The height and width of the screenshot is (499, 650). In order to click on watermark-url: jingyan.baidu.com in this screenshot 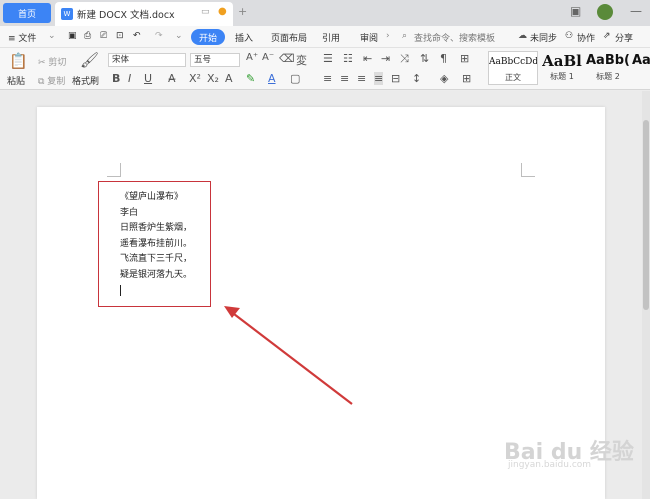, I will do `click(550, 465)`.